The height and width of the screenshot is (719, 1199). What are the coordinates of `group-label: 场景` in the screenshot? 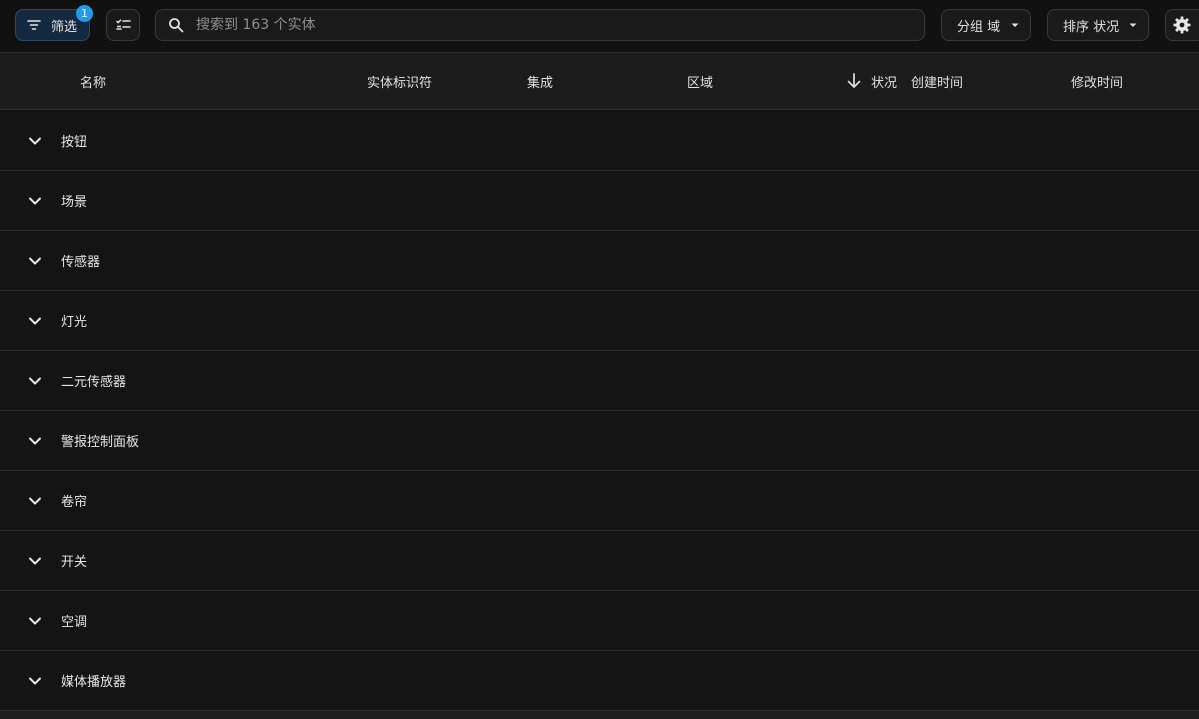 It's located at (74, 202).